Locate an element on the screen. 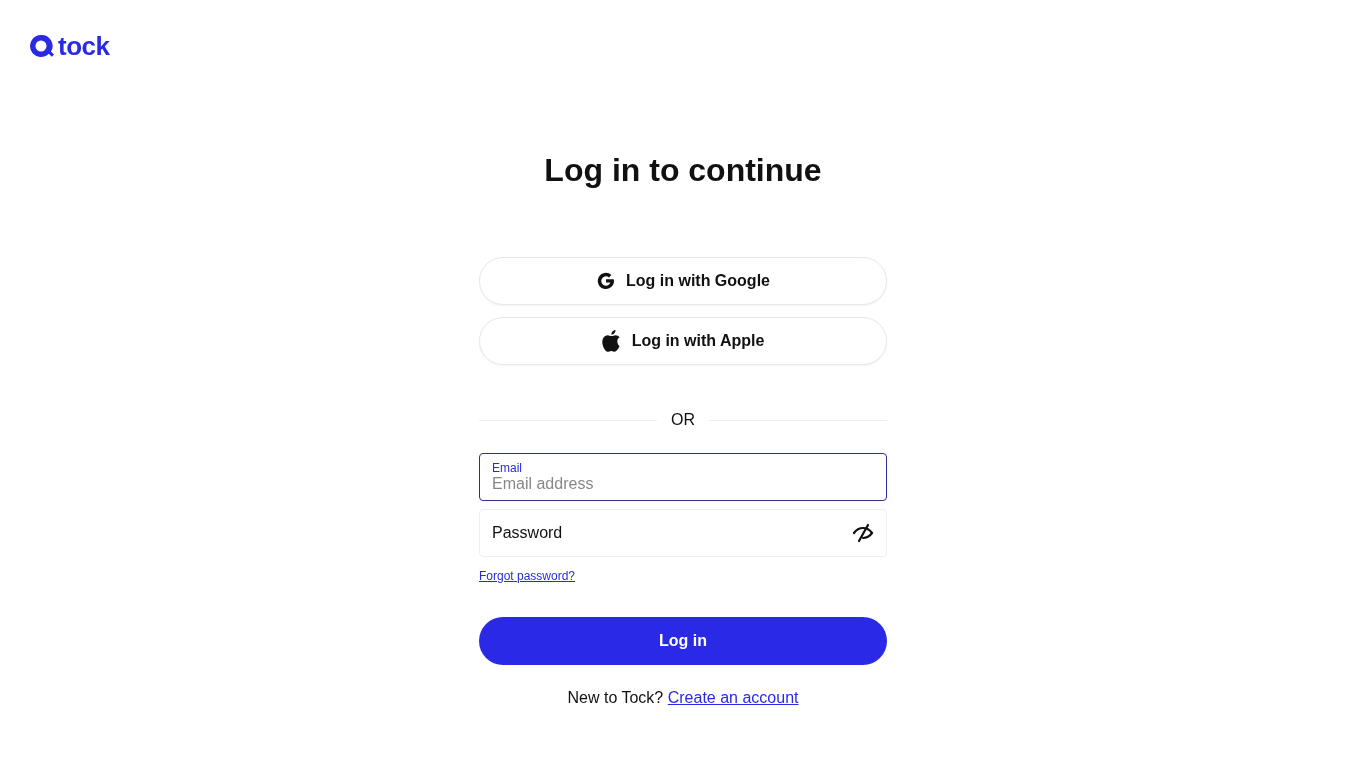 Image resolution: width=1366 pixels, height=768 pixels. apple-login-button: Log in with Apple is located at coordinates (683, 341).